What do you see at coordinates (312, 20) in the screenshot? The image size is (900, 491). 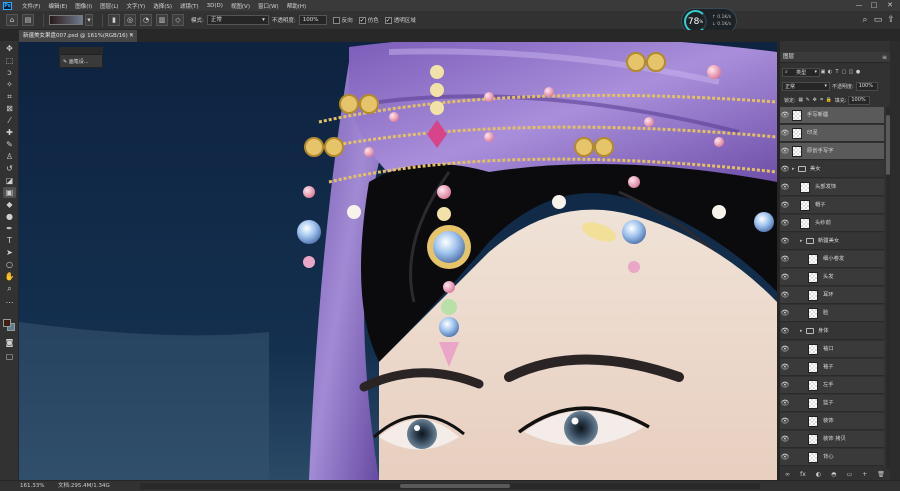 I see `opacity-input: 100%` at bounding box center [312, 20].